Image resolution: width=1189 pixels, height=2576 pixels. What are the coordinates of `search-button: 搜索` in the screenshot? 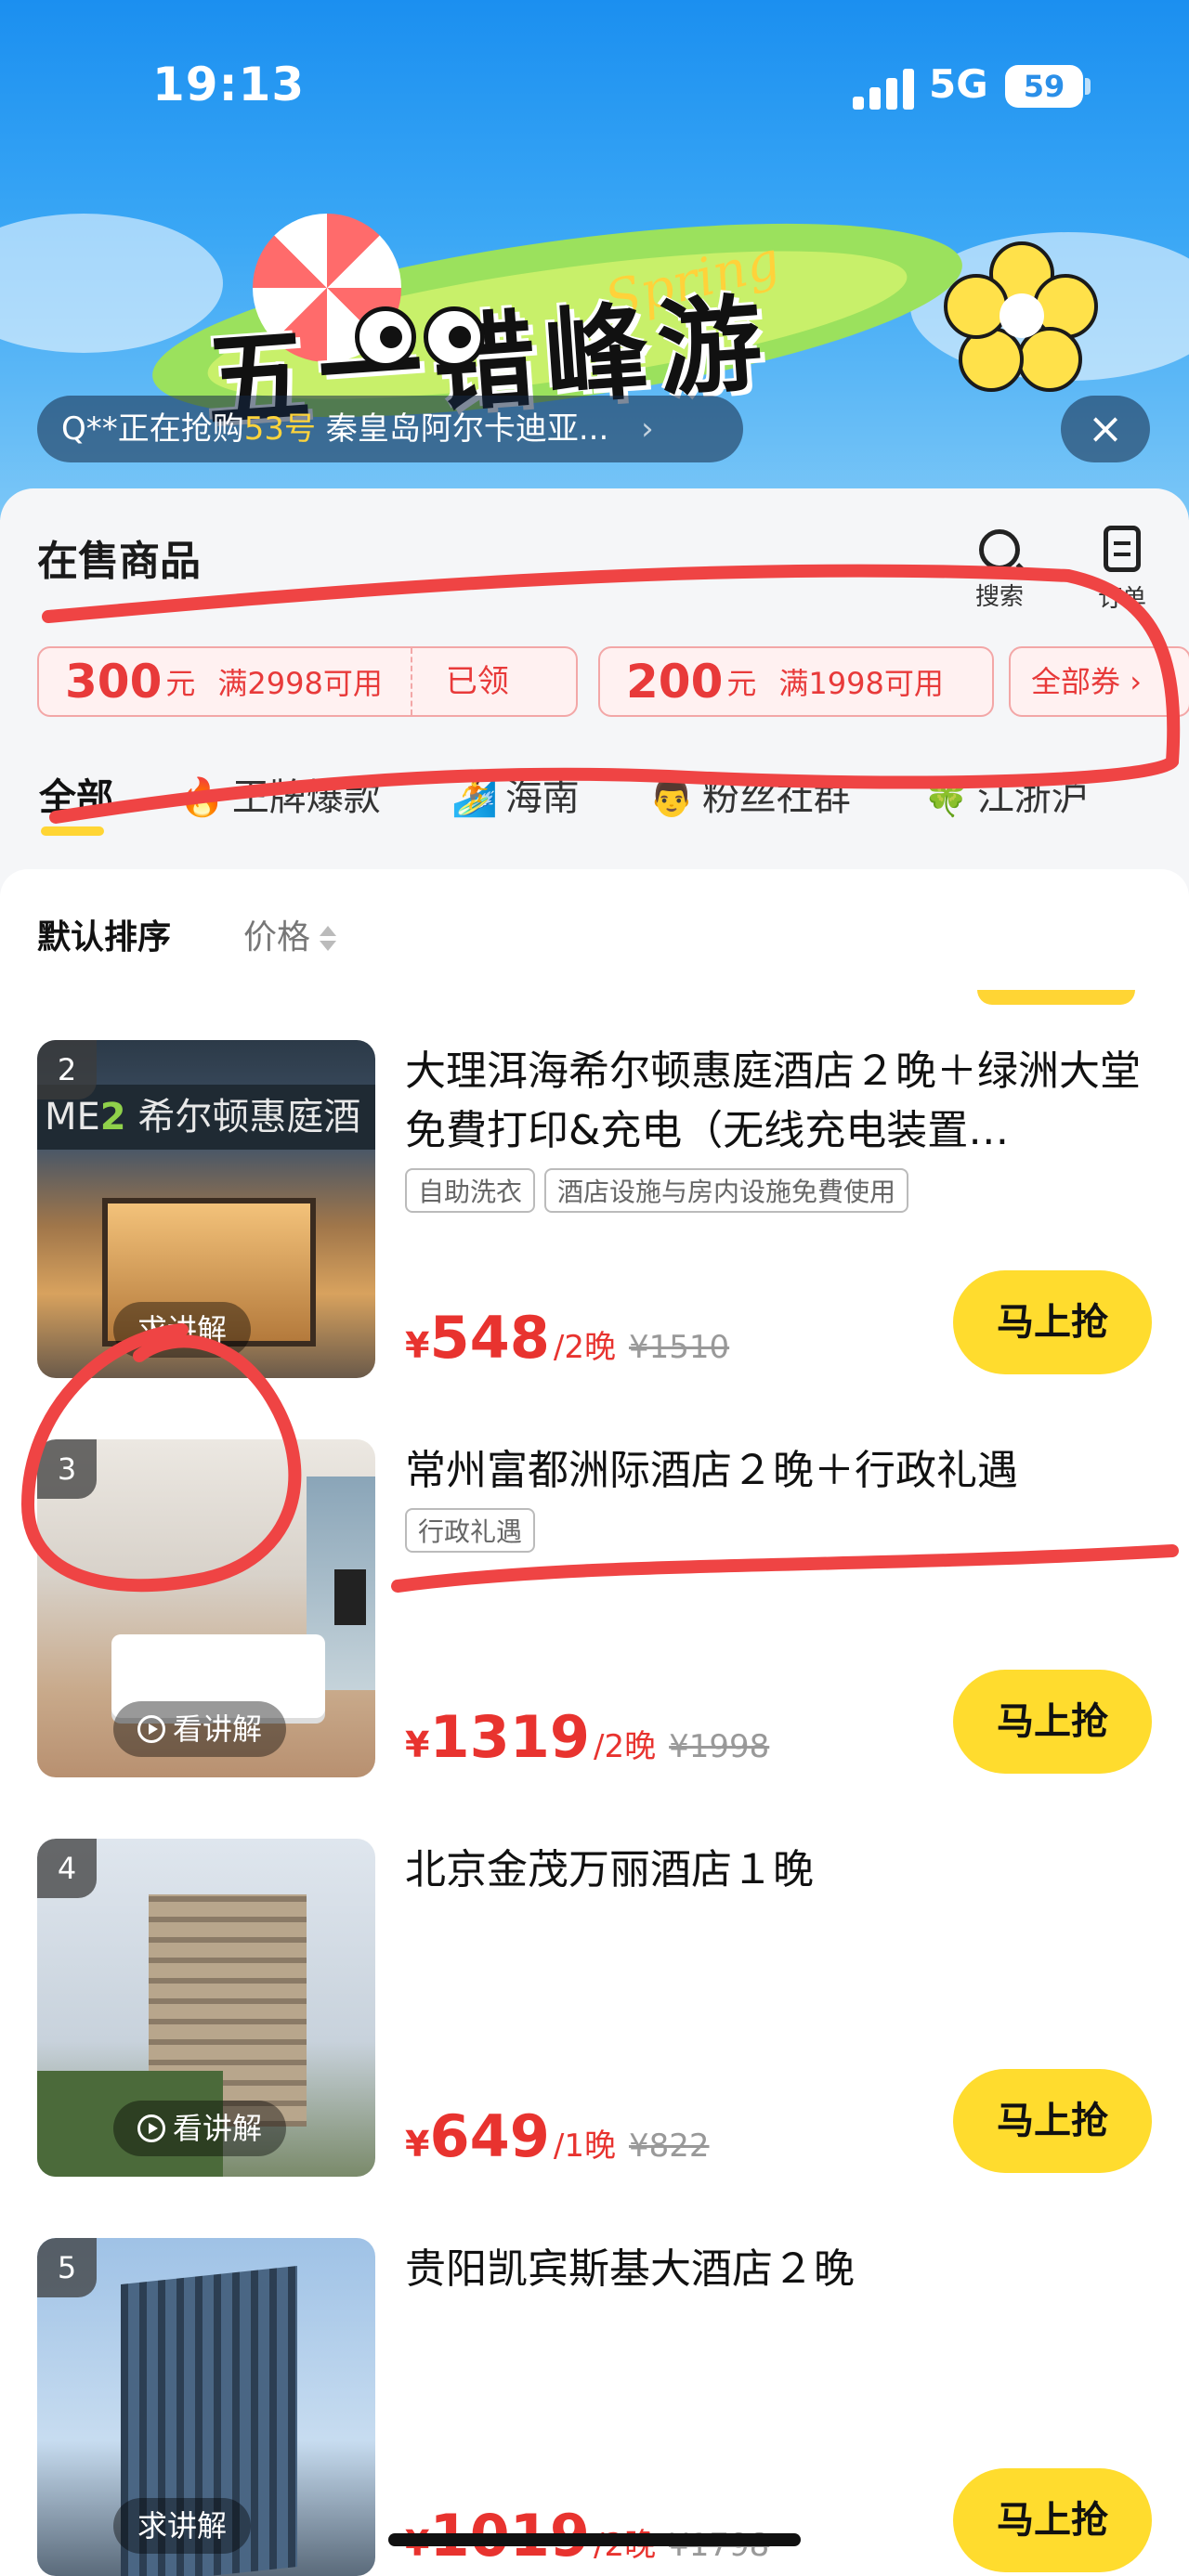 It's located at (1000, 569).